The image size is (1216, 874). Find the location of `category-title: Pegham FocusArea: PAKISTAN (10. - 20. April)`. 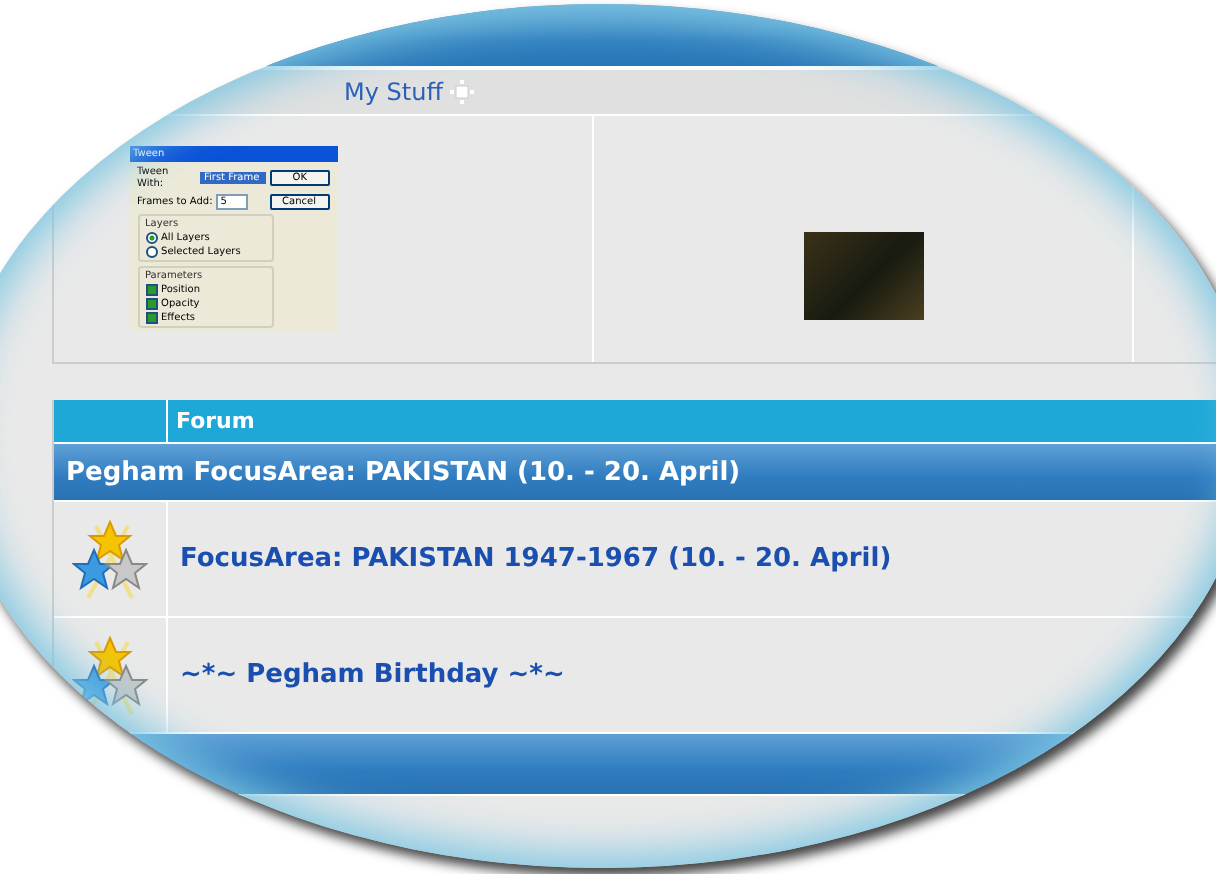

category-title: Pegham FocusArea: PAKISTAN (10. - 20. April) is located at coordinates (635, 473).